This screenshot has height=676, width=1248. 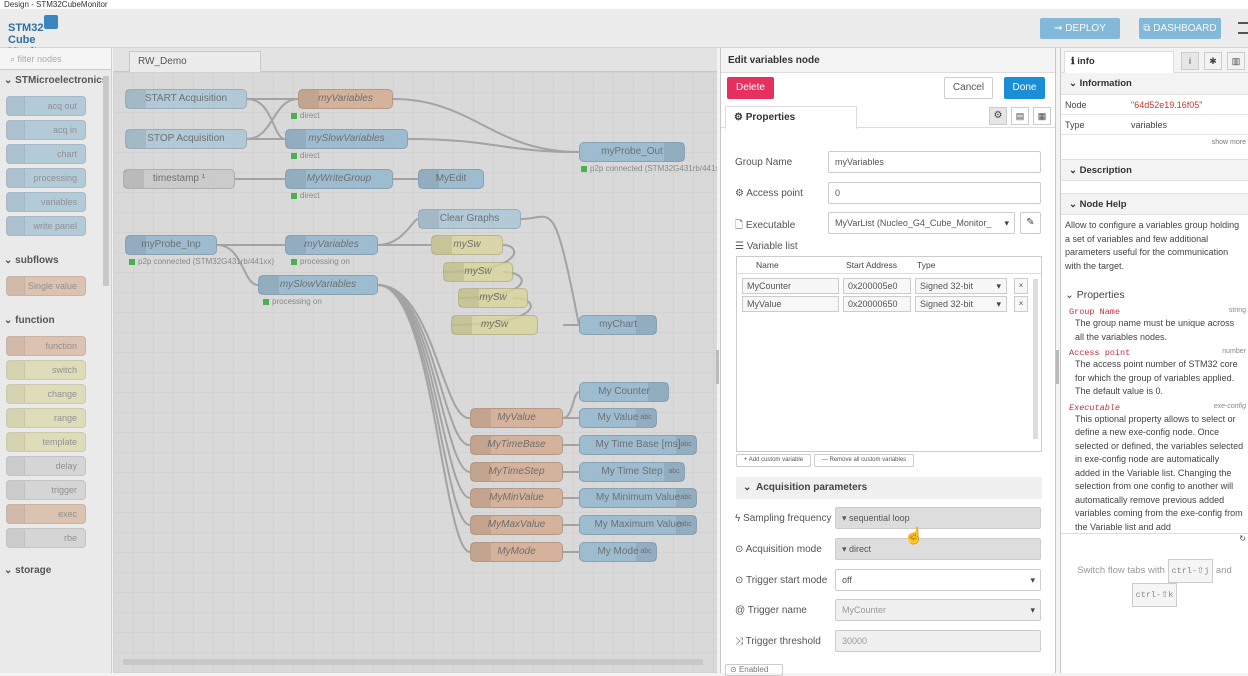 What do you see at coordinates (877, 304) in the screenshot?
I see `var-address-cell: 0x20000650` at bounding box center [877, 304].